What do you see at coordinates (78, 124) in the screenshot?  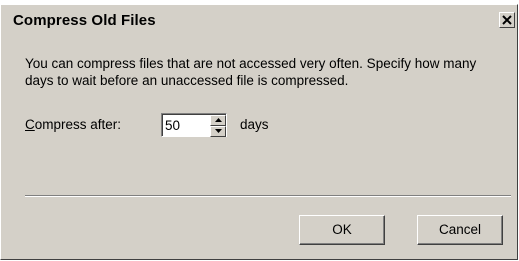 I see `compress-after-label-rest: ompress after:` at bounding box center [78, 124].